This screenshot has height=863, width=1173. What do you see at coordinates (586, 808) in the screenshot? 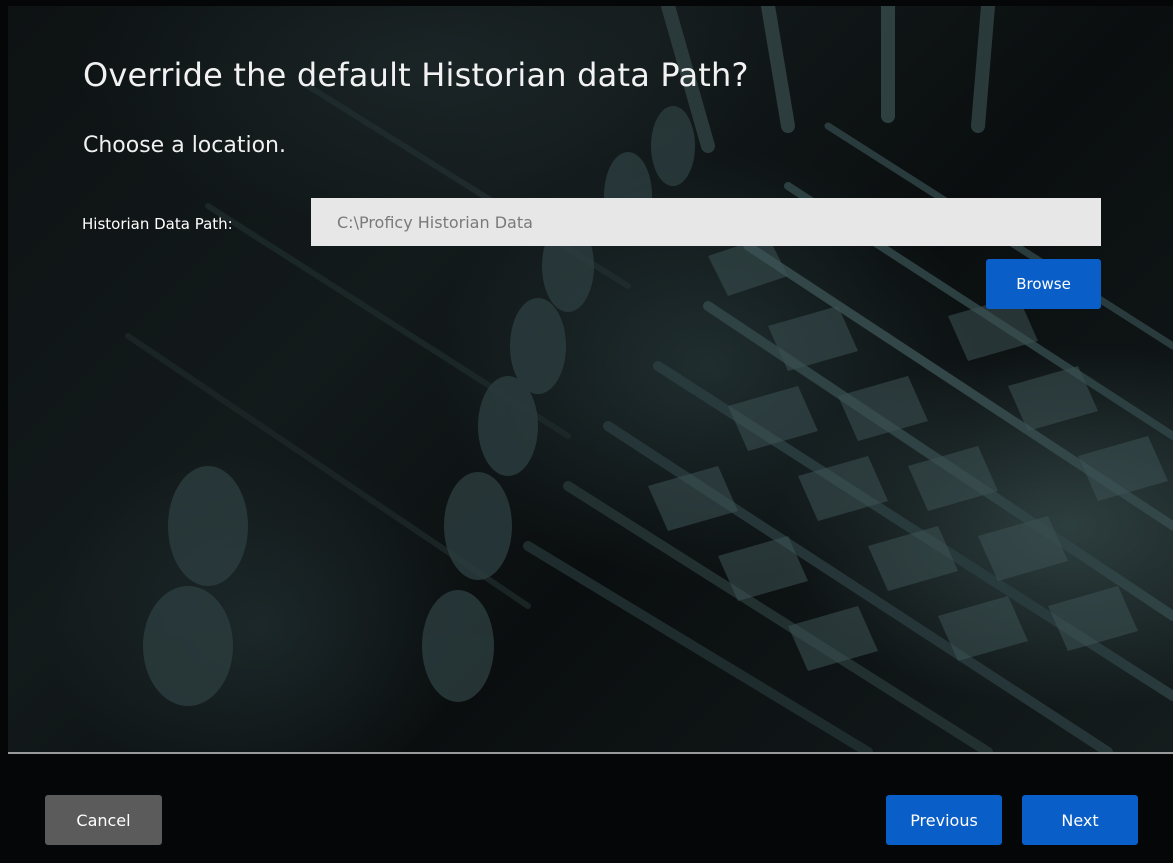
I see `footer-bar: Cancel Previous Next` at bounding box center [586, 808].